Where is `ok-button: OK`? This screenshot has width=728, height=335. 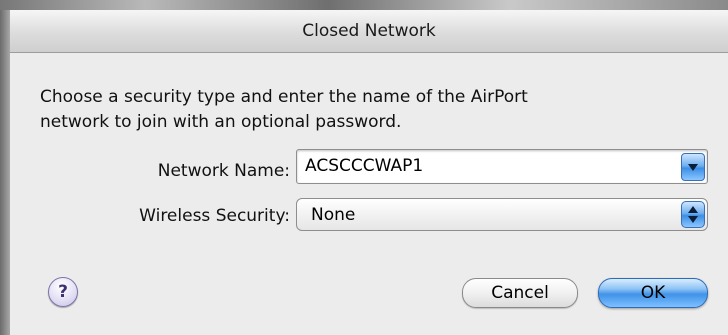 ok-button: OK is located at coordinates (653, 293).